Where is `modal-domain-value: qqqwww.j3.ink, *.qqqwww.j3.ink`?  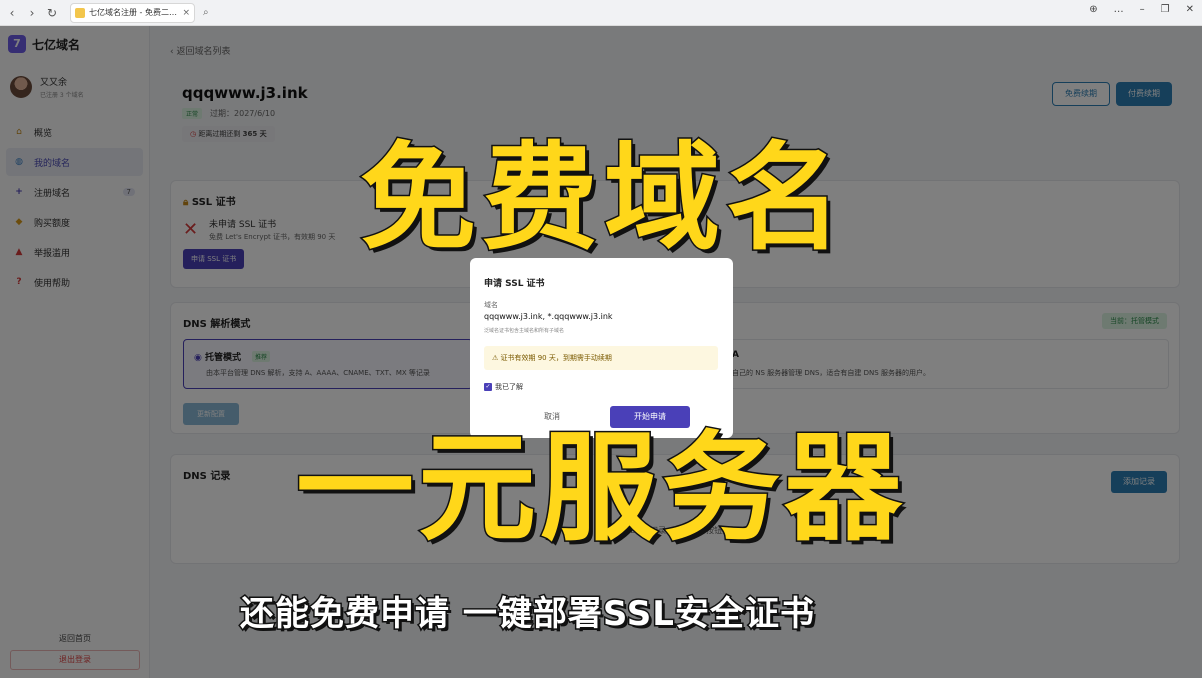 modal-domain-value: qqqwww.j3.ink, *.qqqwww.j3.ink is located at coordinates (548, 316).